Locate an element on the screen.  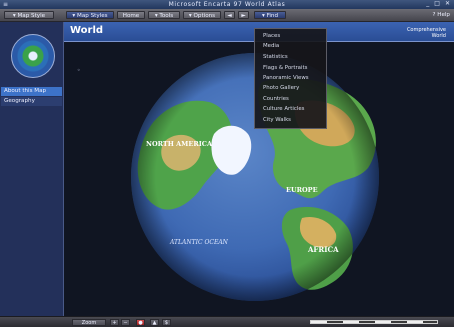
status-bar: Zoom + − ● ▲ $ is located at coordinates (227, 321).